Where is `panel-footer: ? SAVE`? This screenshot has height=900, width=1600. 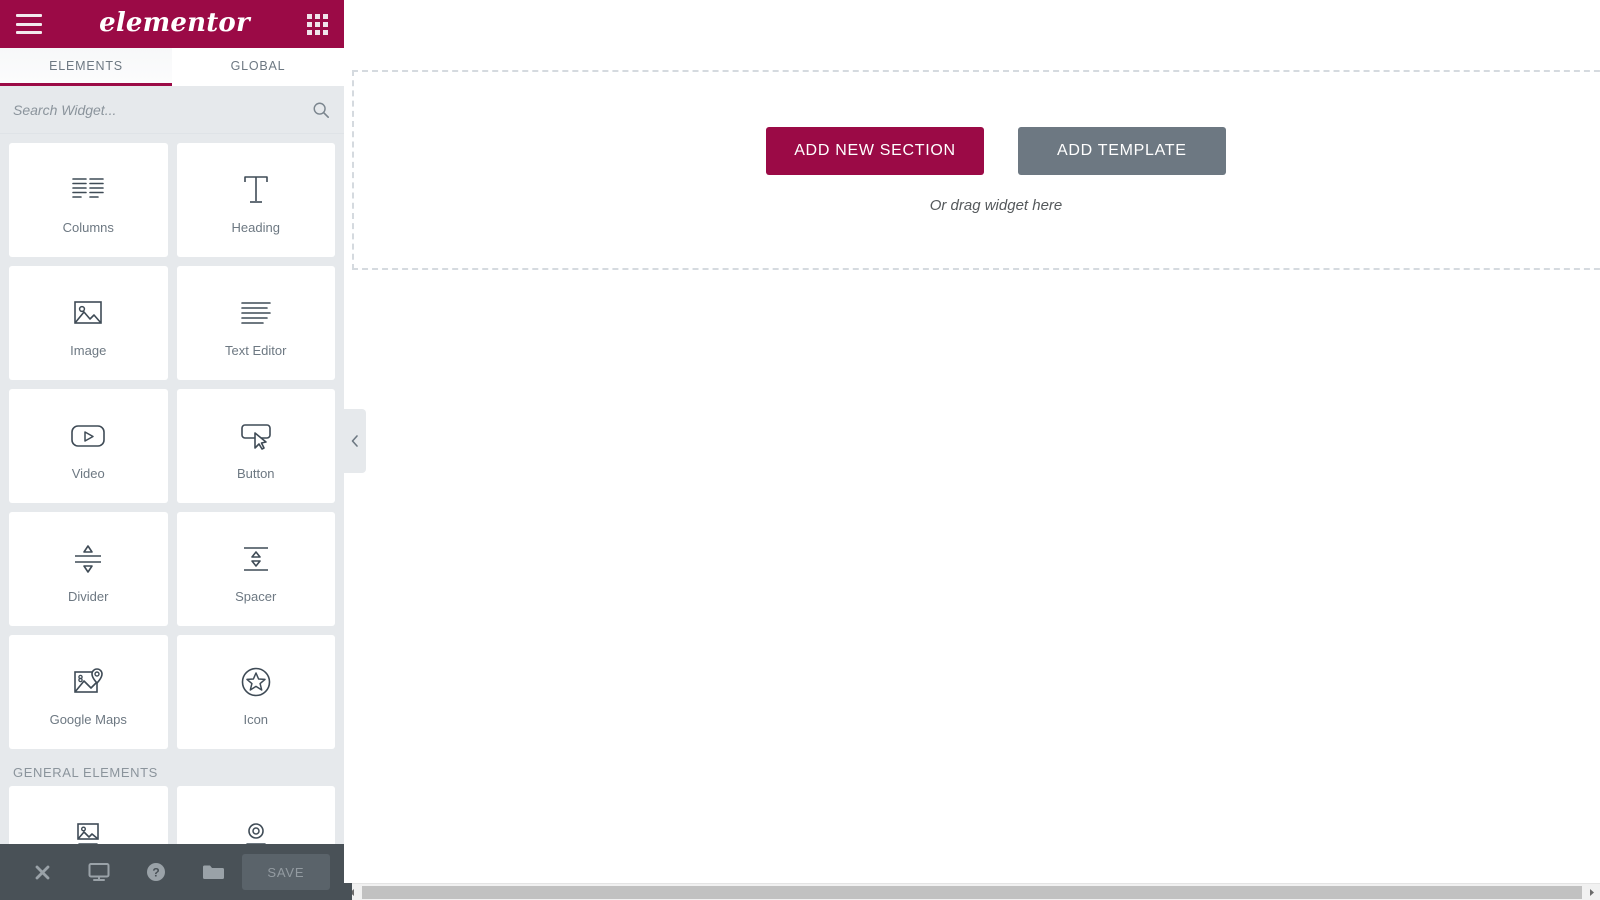 panel-footer: ? SAVE is located at coordinates (172, 872).